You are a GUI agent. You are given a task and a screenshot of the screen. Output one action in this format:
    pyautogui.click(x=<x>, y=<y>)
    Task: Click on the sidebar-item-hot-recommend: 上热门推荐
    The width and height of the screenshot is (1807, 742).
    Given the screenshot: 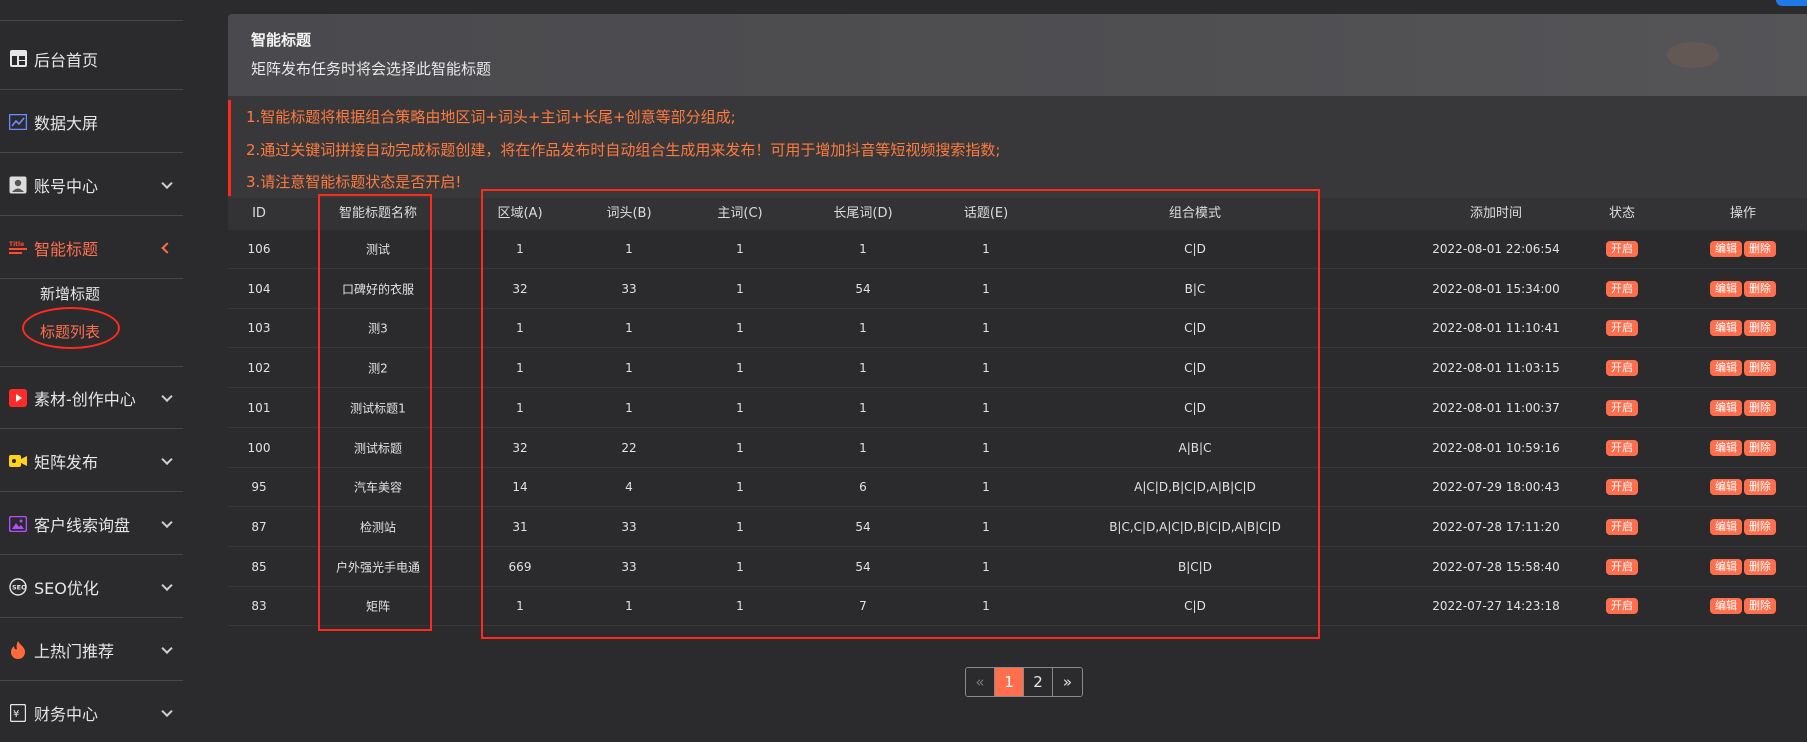 What is the action you would take?
    pyautogui.click(x=91, y=650)
    